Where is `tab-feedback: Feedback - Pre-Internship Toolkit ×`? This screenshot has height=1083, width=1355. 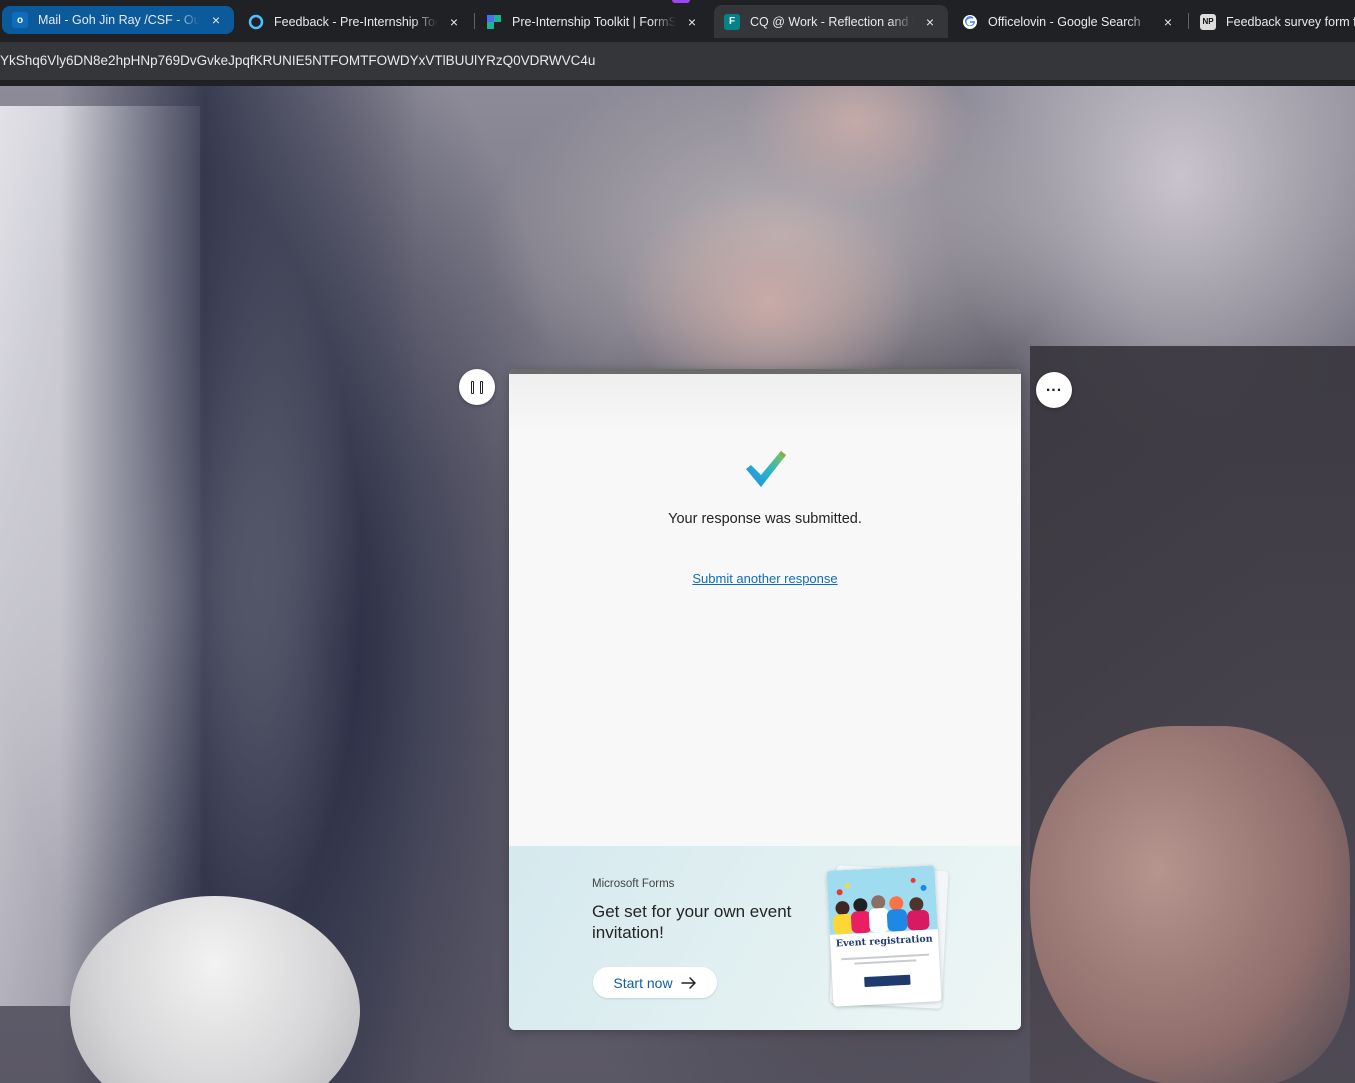 tab-feedback: Feedback - Pre-Internship Toolkit × is located at coordinates (355, 21).